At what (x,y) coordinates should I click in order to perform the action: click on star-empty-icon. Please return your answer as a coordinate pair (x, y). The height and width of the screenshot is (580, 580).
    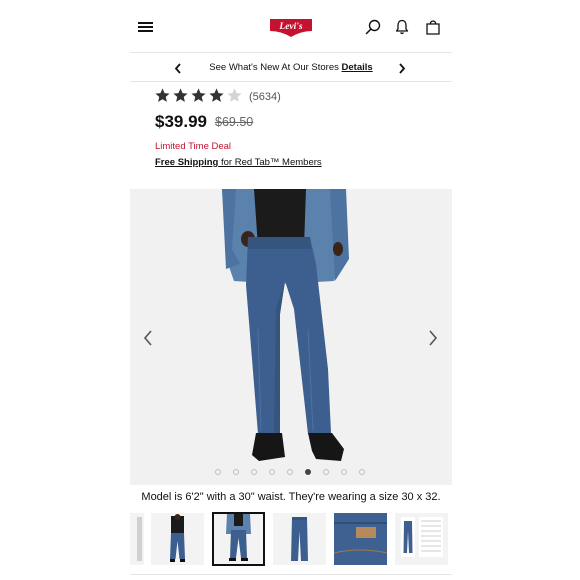
    Looking at the image, I should click on (234, 95).